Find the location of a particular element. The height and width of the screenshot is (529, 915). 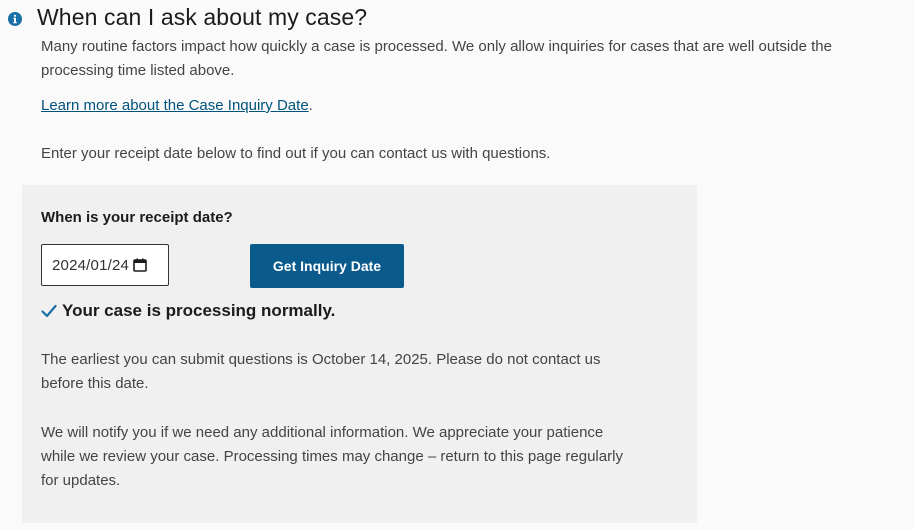

learn-more-link: Learn more about the Case Inquiry Date is located at coordinates (175, 105).